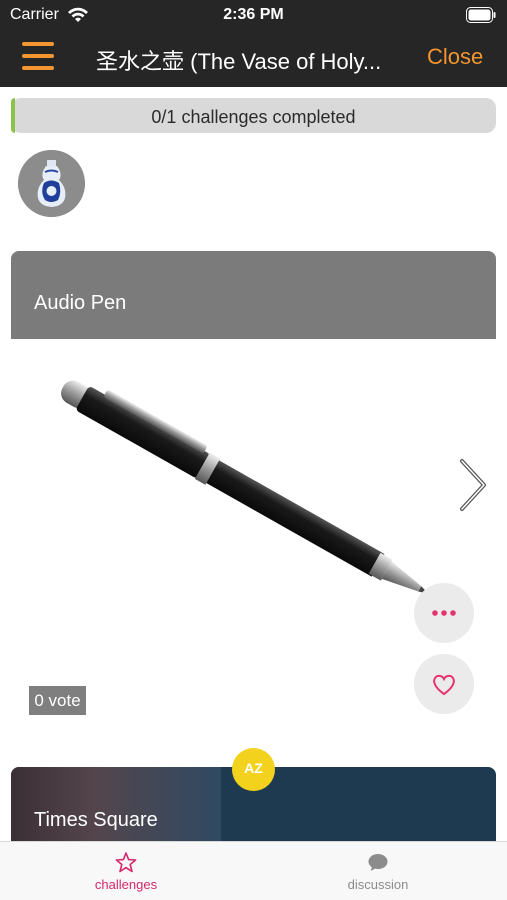 Image resolution: width=507 pixels, height=900 pixels. Describe the element at coordinates (38, 57) in the screenshot. I see `menu-icon` at that location.